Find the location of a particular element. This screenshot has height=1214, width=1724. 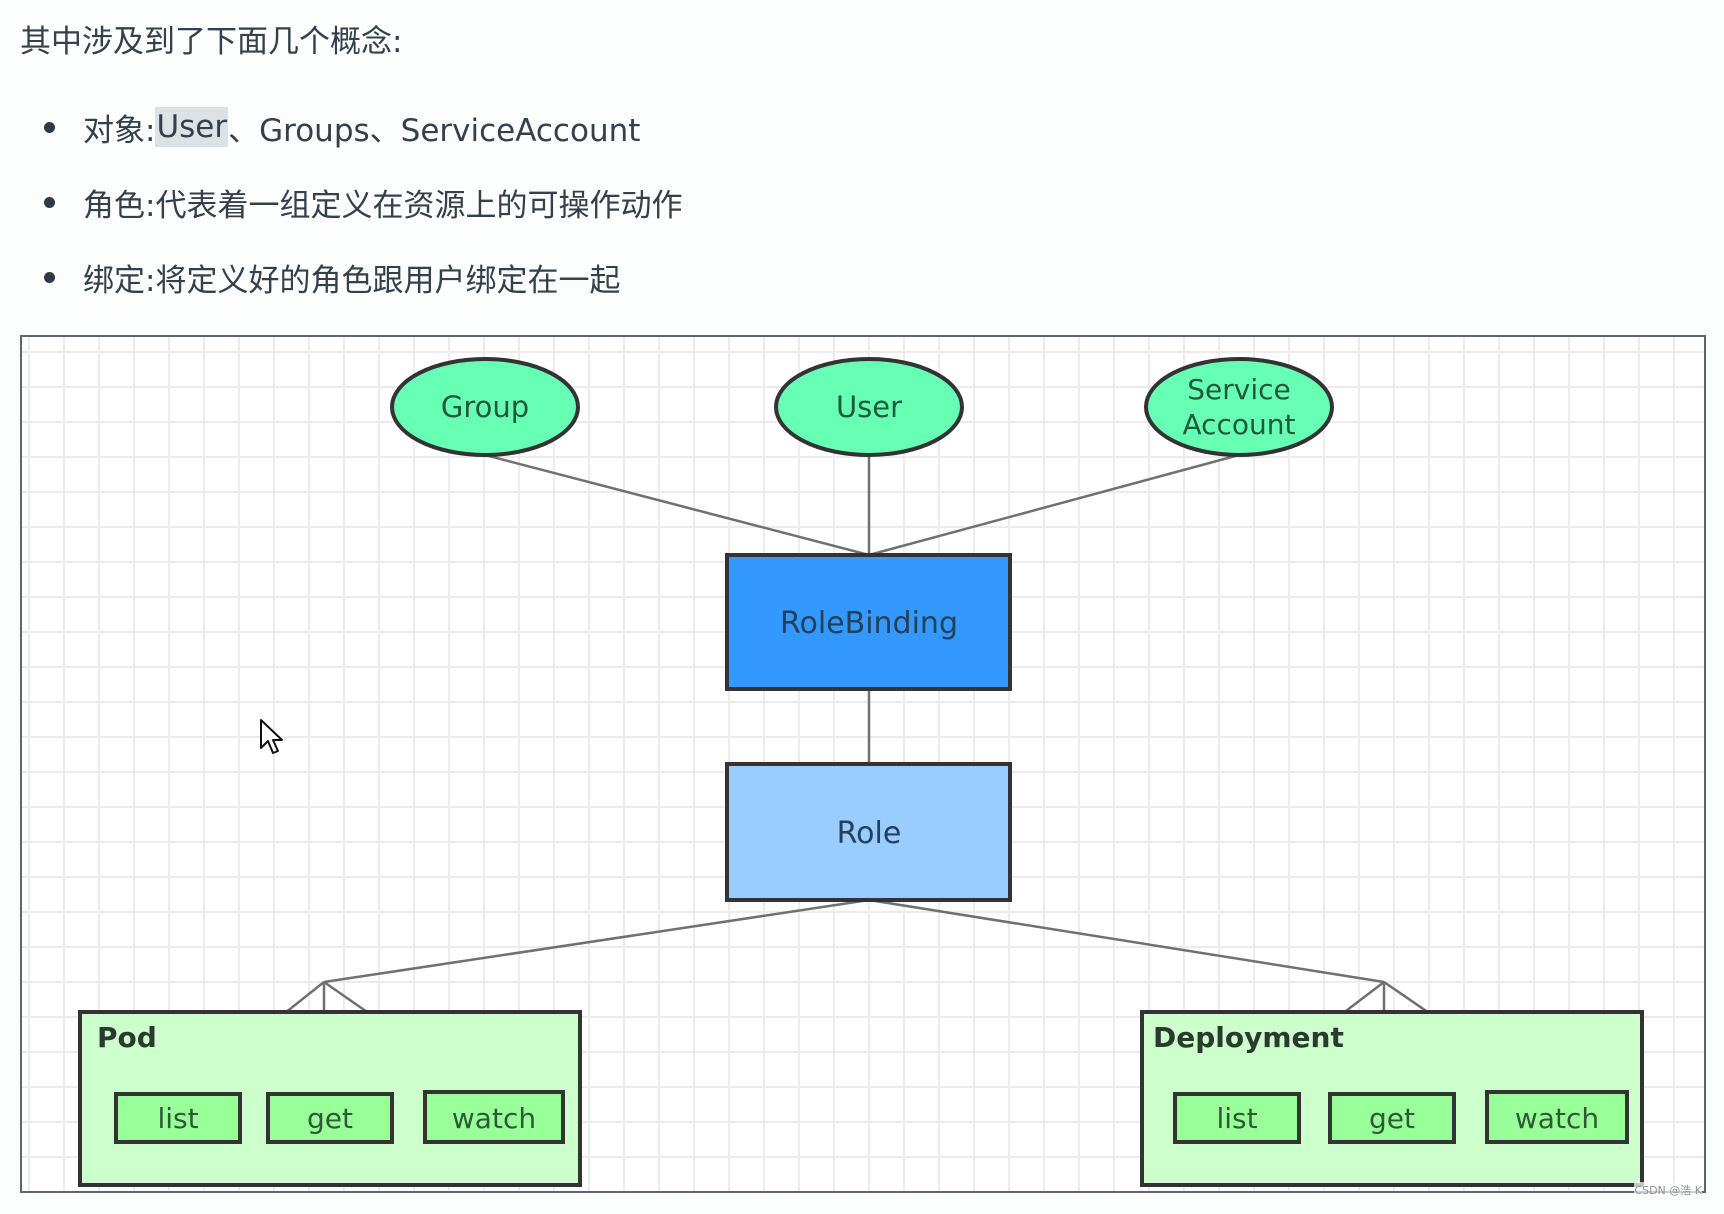

intro-title: 其中涉及到了下面几个概念: is located at coordinates (211, 42).